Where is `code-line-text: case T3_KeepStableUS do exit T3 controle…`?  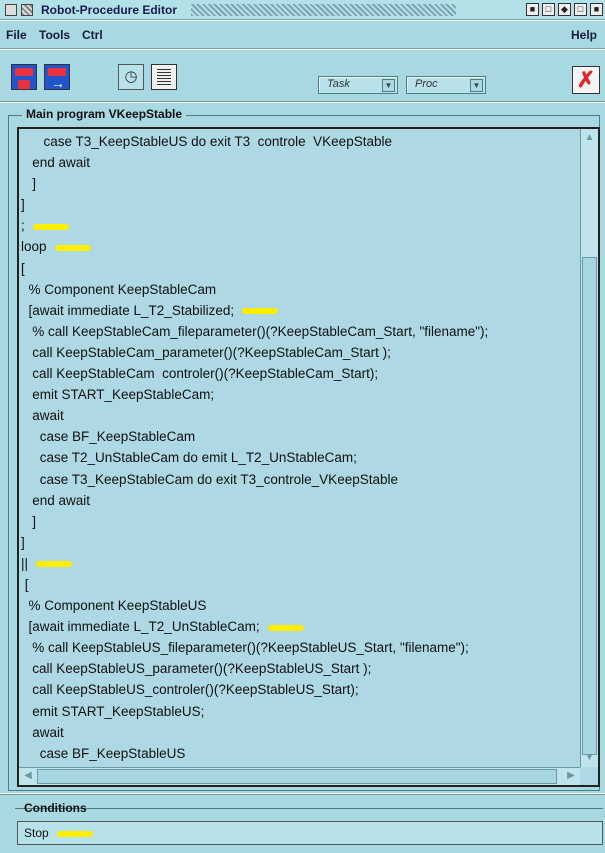
code-line-text: case T3_KeepStableUS do exit T3 controle… is located at coordinates (206, 141).